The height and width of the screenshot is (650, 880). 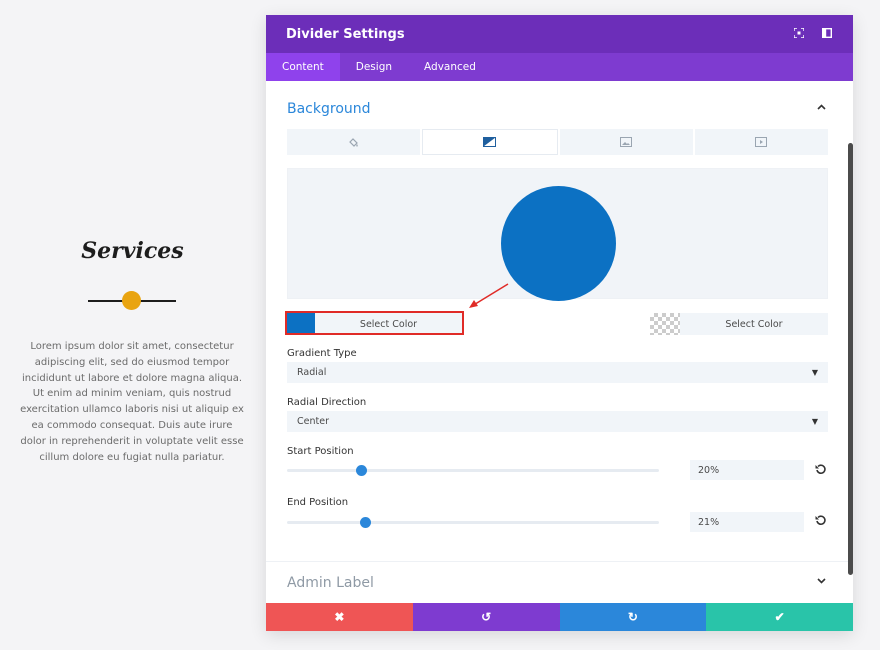 What do you see at coordinates (754, 324) in the screenshot?
I see `end-color-label: Select Color` at bounding box center [754, 324].